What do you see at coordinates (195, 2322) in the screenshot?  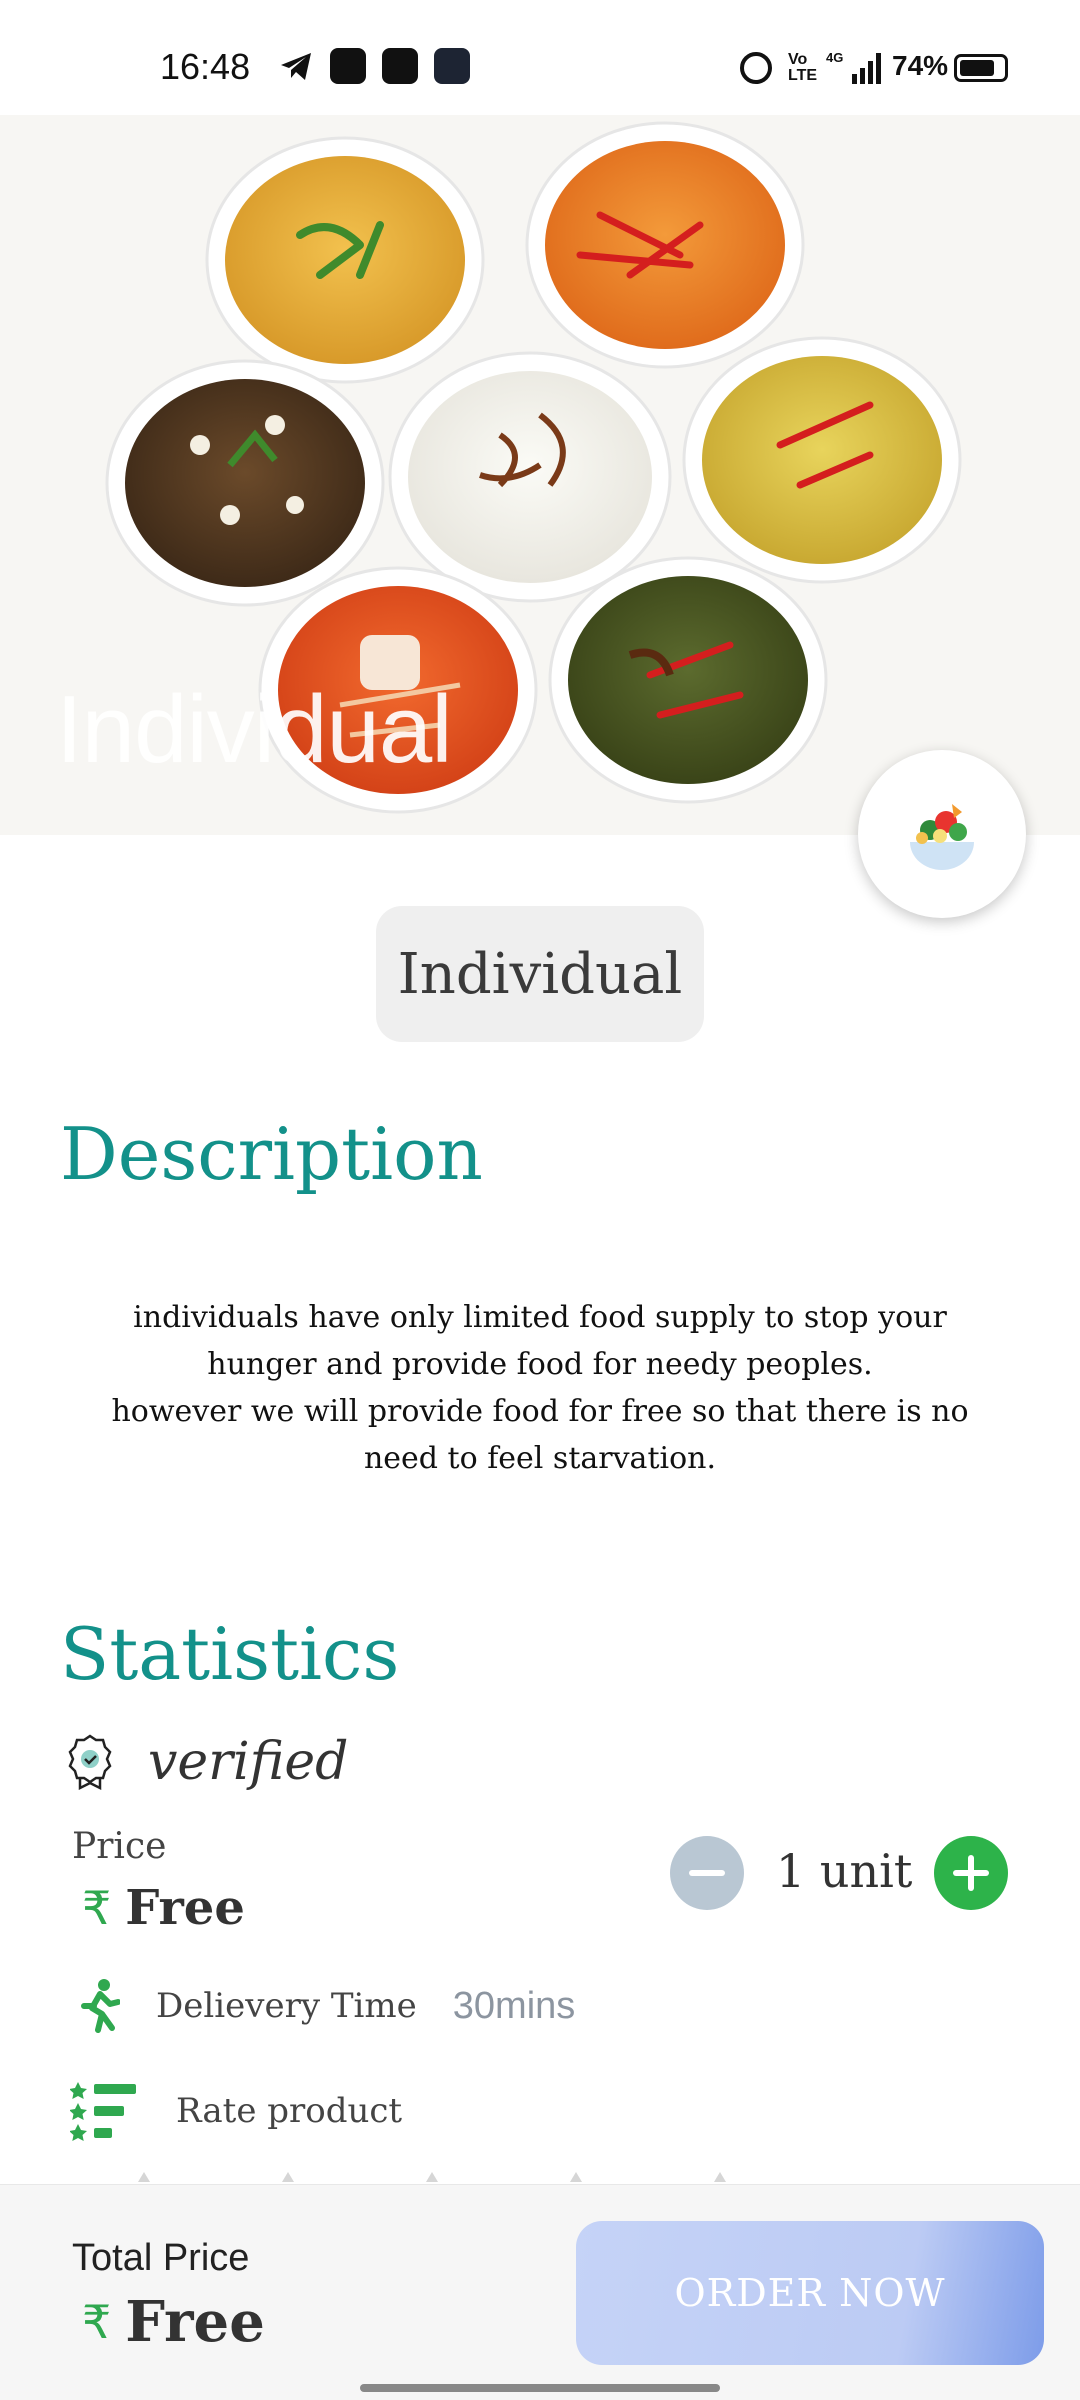 I see `total-price-amount: Free` at bounding box center [195, 2322].